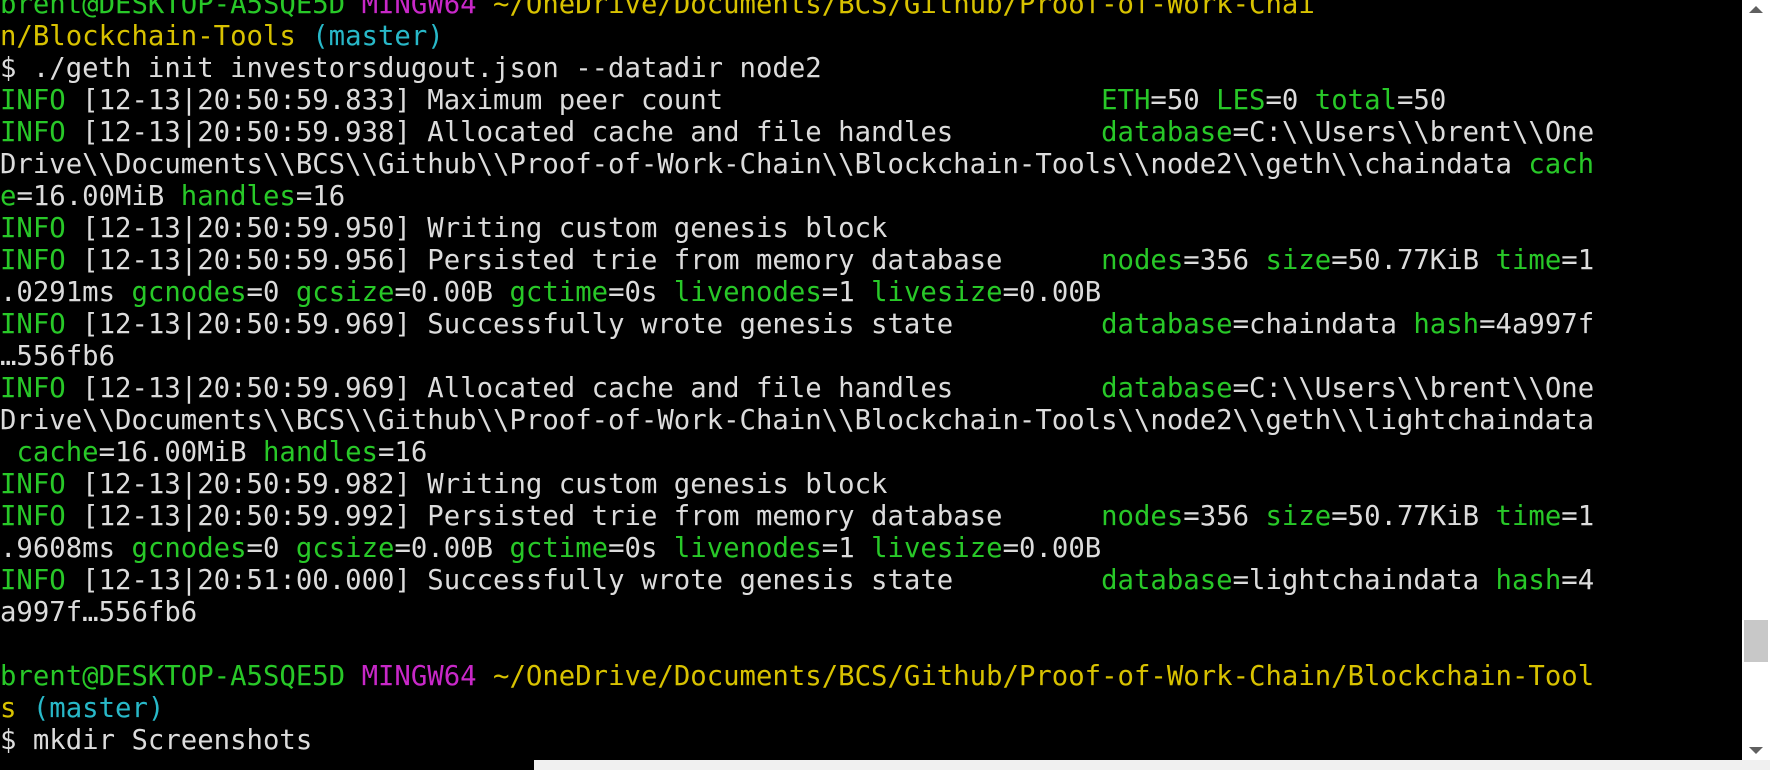 This screenshot has height=770, width=1770. What do you see at coordinates (57, 452) in the screenshot?
I see `terminal-text-segment: cache` at bounding box center [57, 452].